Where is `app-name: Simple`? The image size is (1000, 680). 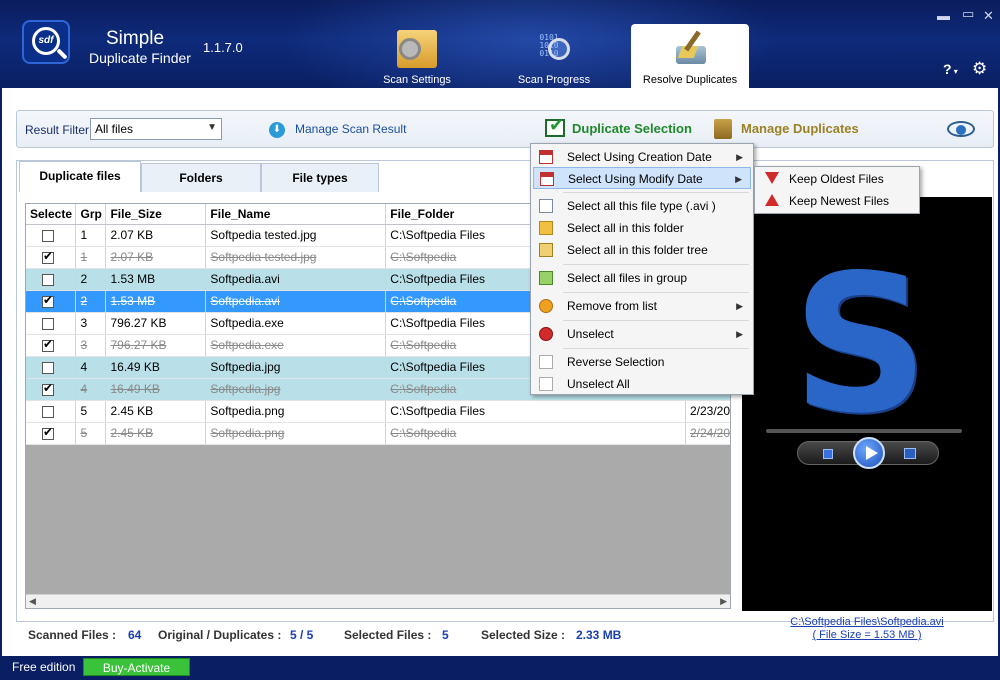 app-name: Simple is located at coordinates (135, 38).